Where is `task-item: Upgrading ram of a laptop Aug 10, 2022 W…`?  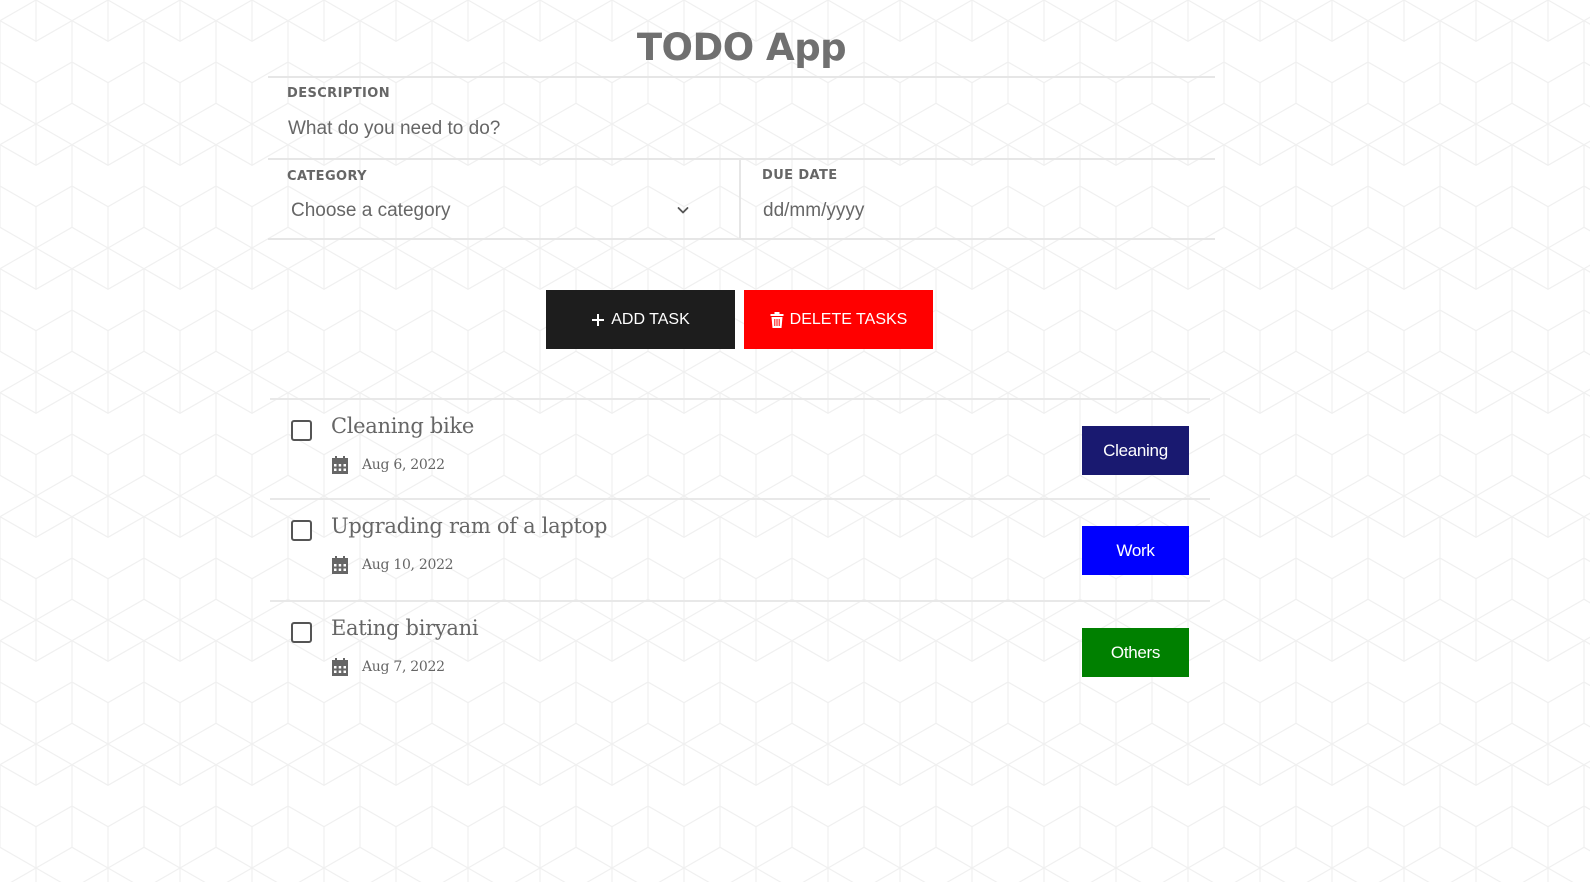 task-item: Upgrading ram of a laptop Aug 10, 2022 W… is located at coordinates (740, 549).